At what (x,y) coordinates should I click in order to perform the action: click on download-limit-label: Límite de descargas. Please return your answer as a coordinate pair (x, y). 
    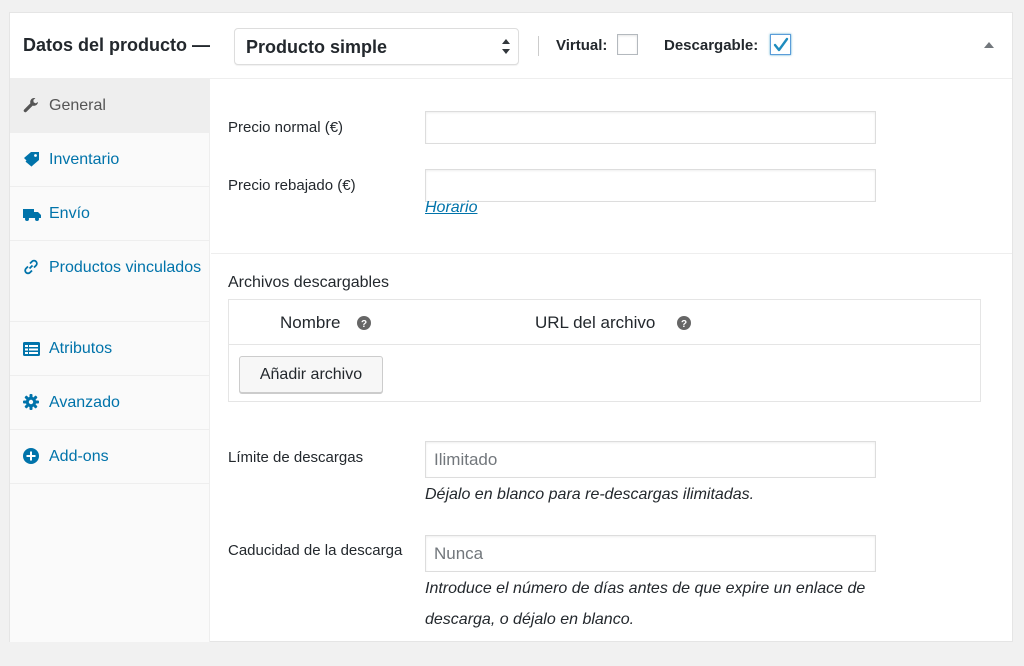
    Looking at the image, I should click on (296, 457).